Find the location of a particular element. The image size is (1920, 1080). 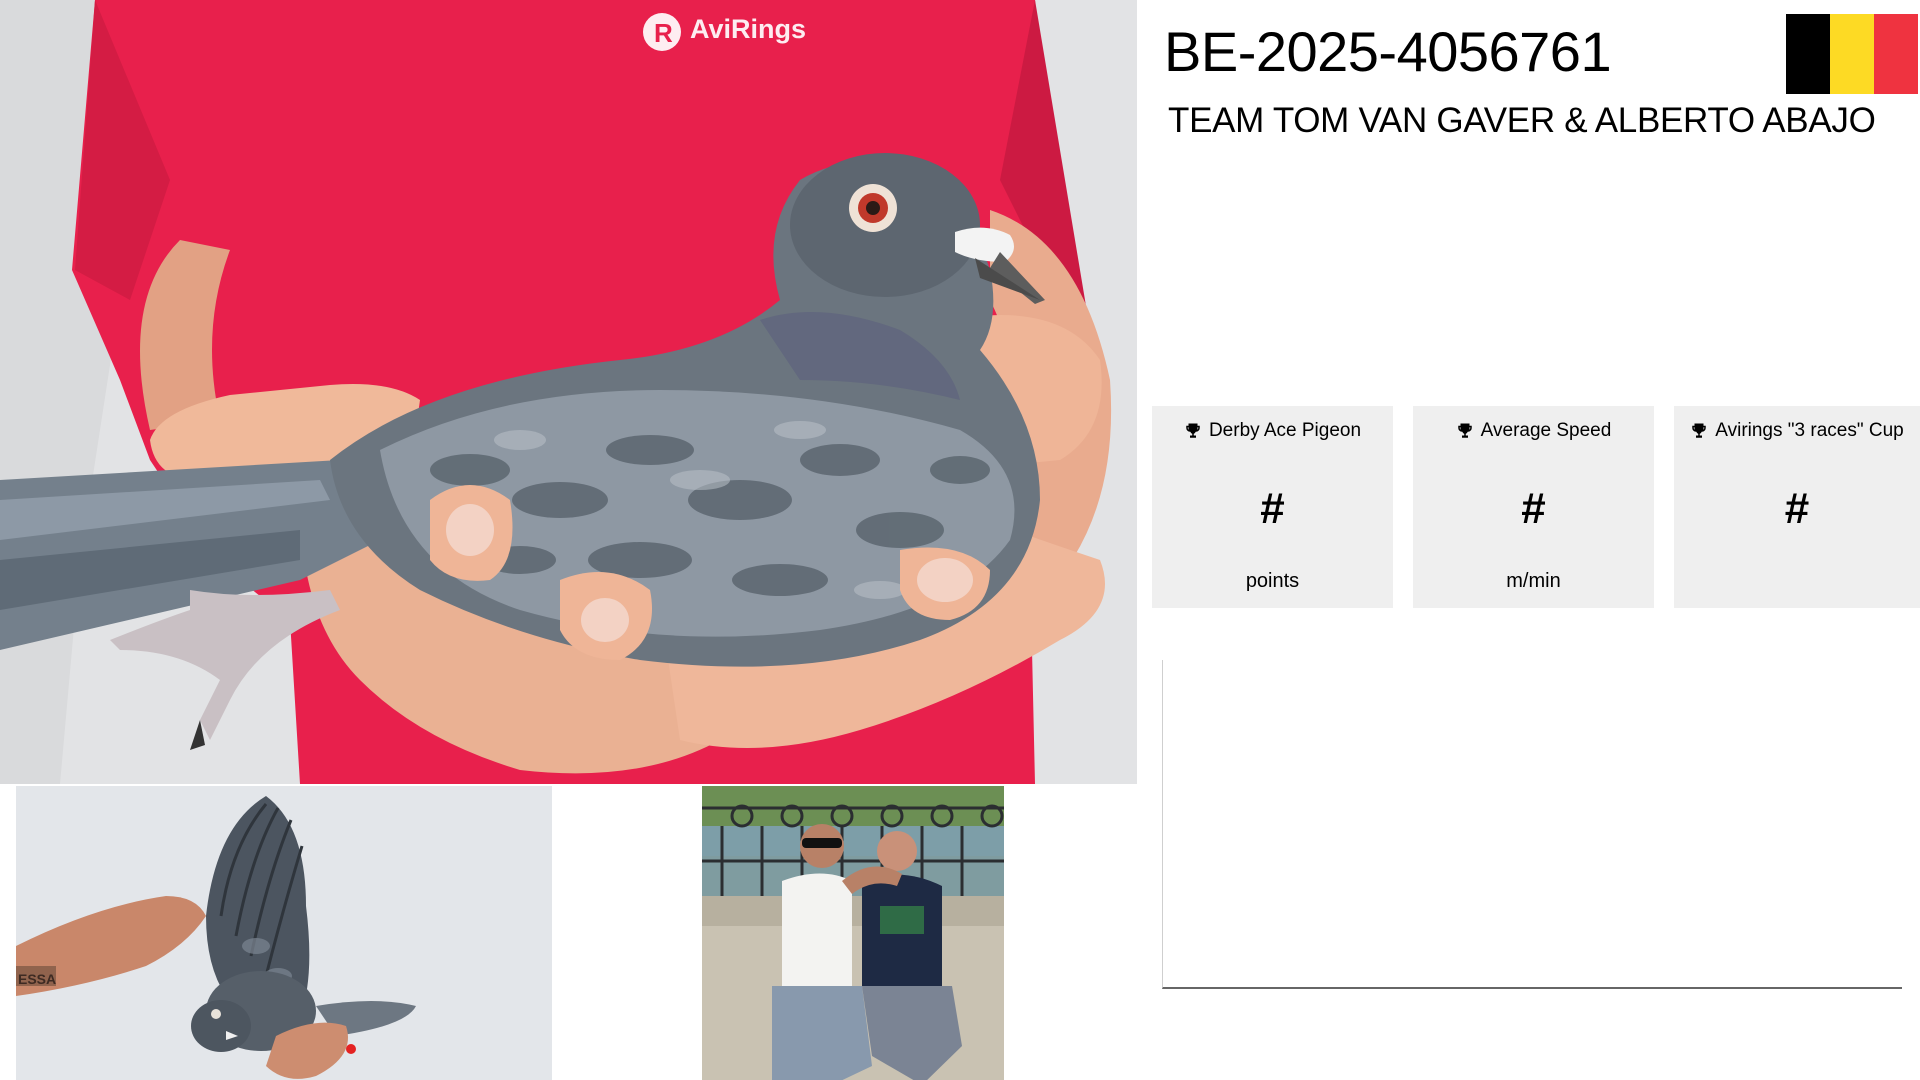

flag-stripe-yellow is located at coordinates (1852, 54).